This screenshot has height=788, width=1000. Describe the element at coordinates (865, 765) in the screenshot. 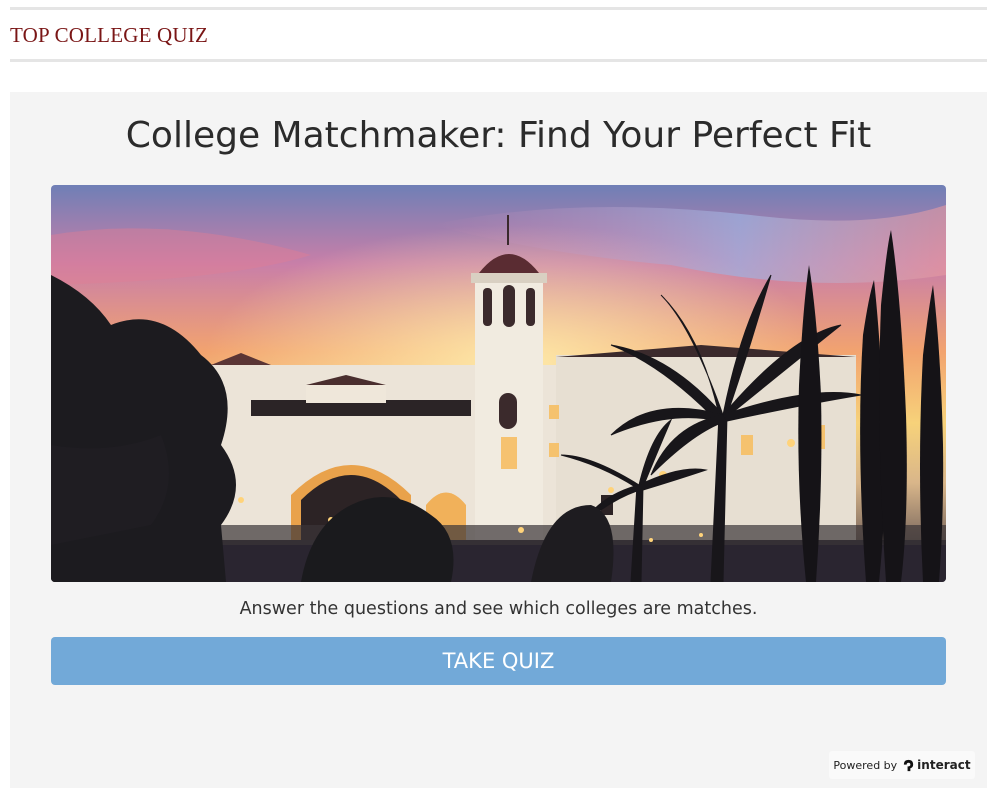

I see `powered-by-label: Powered by` at that location.